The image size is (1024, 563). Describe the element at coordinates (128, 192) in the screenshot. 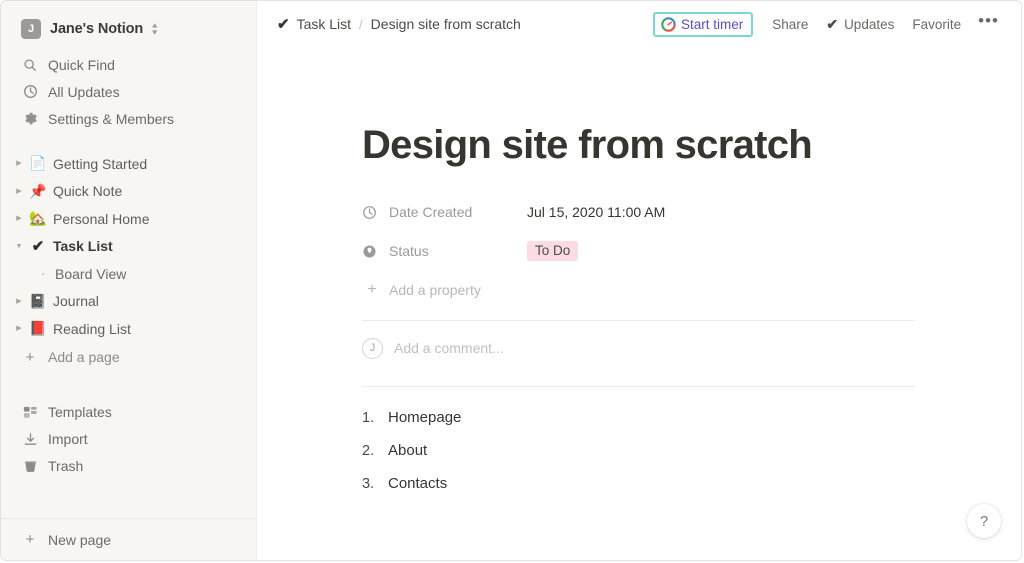

I see `tree-item-quick-note: ▶ 📌 Quick Note` at that location.